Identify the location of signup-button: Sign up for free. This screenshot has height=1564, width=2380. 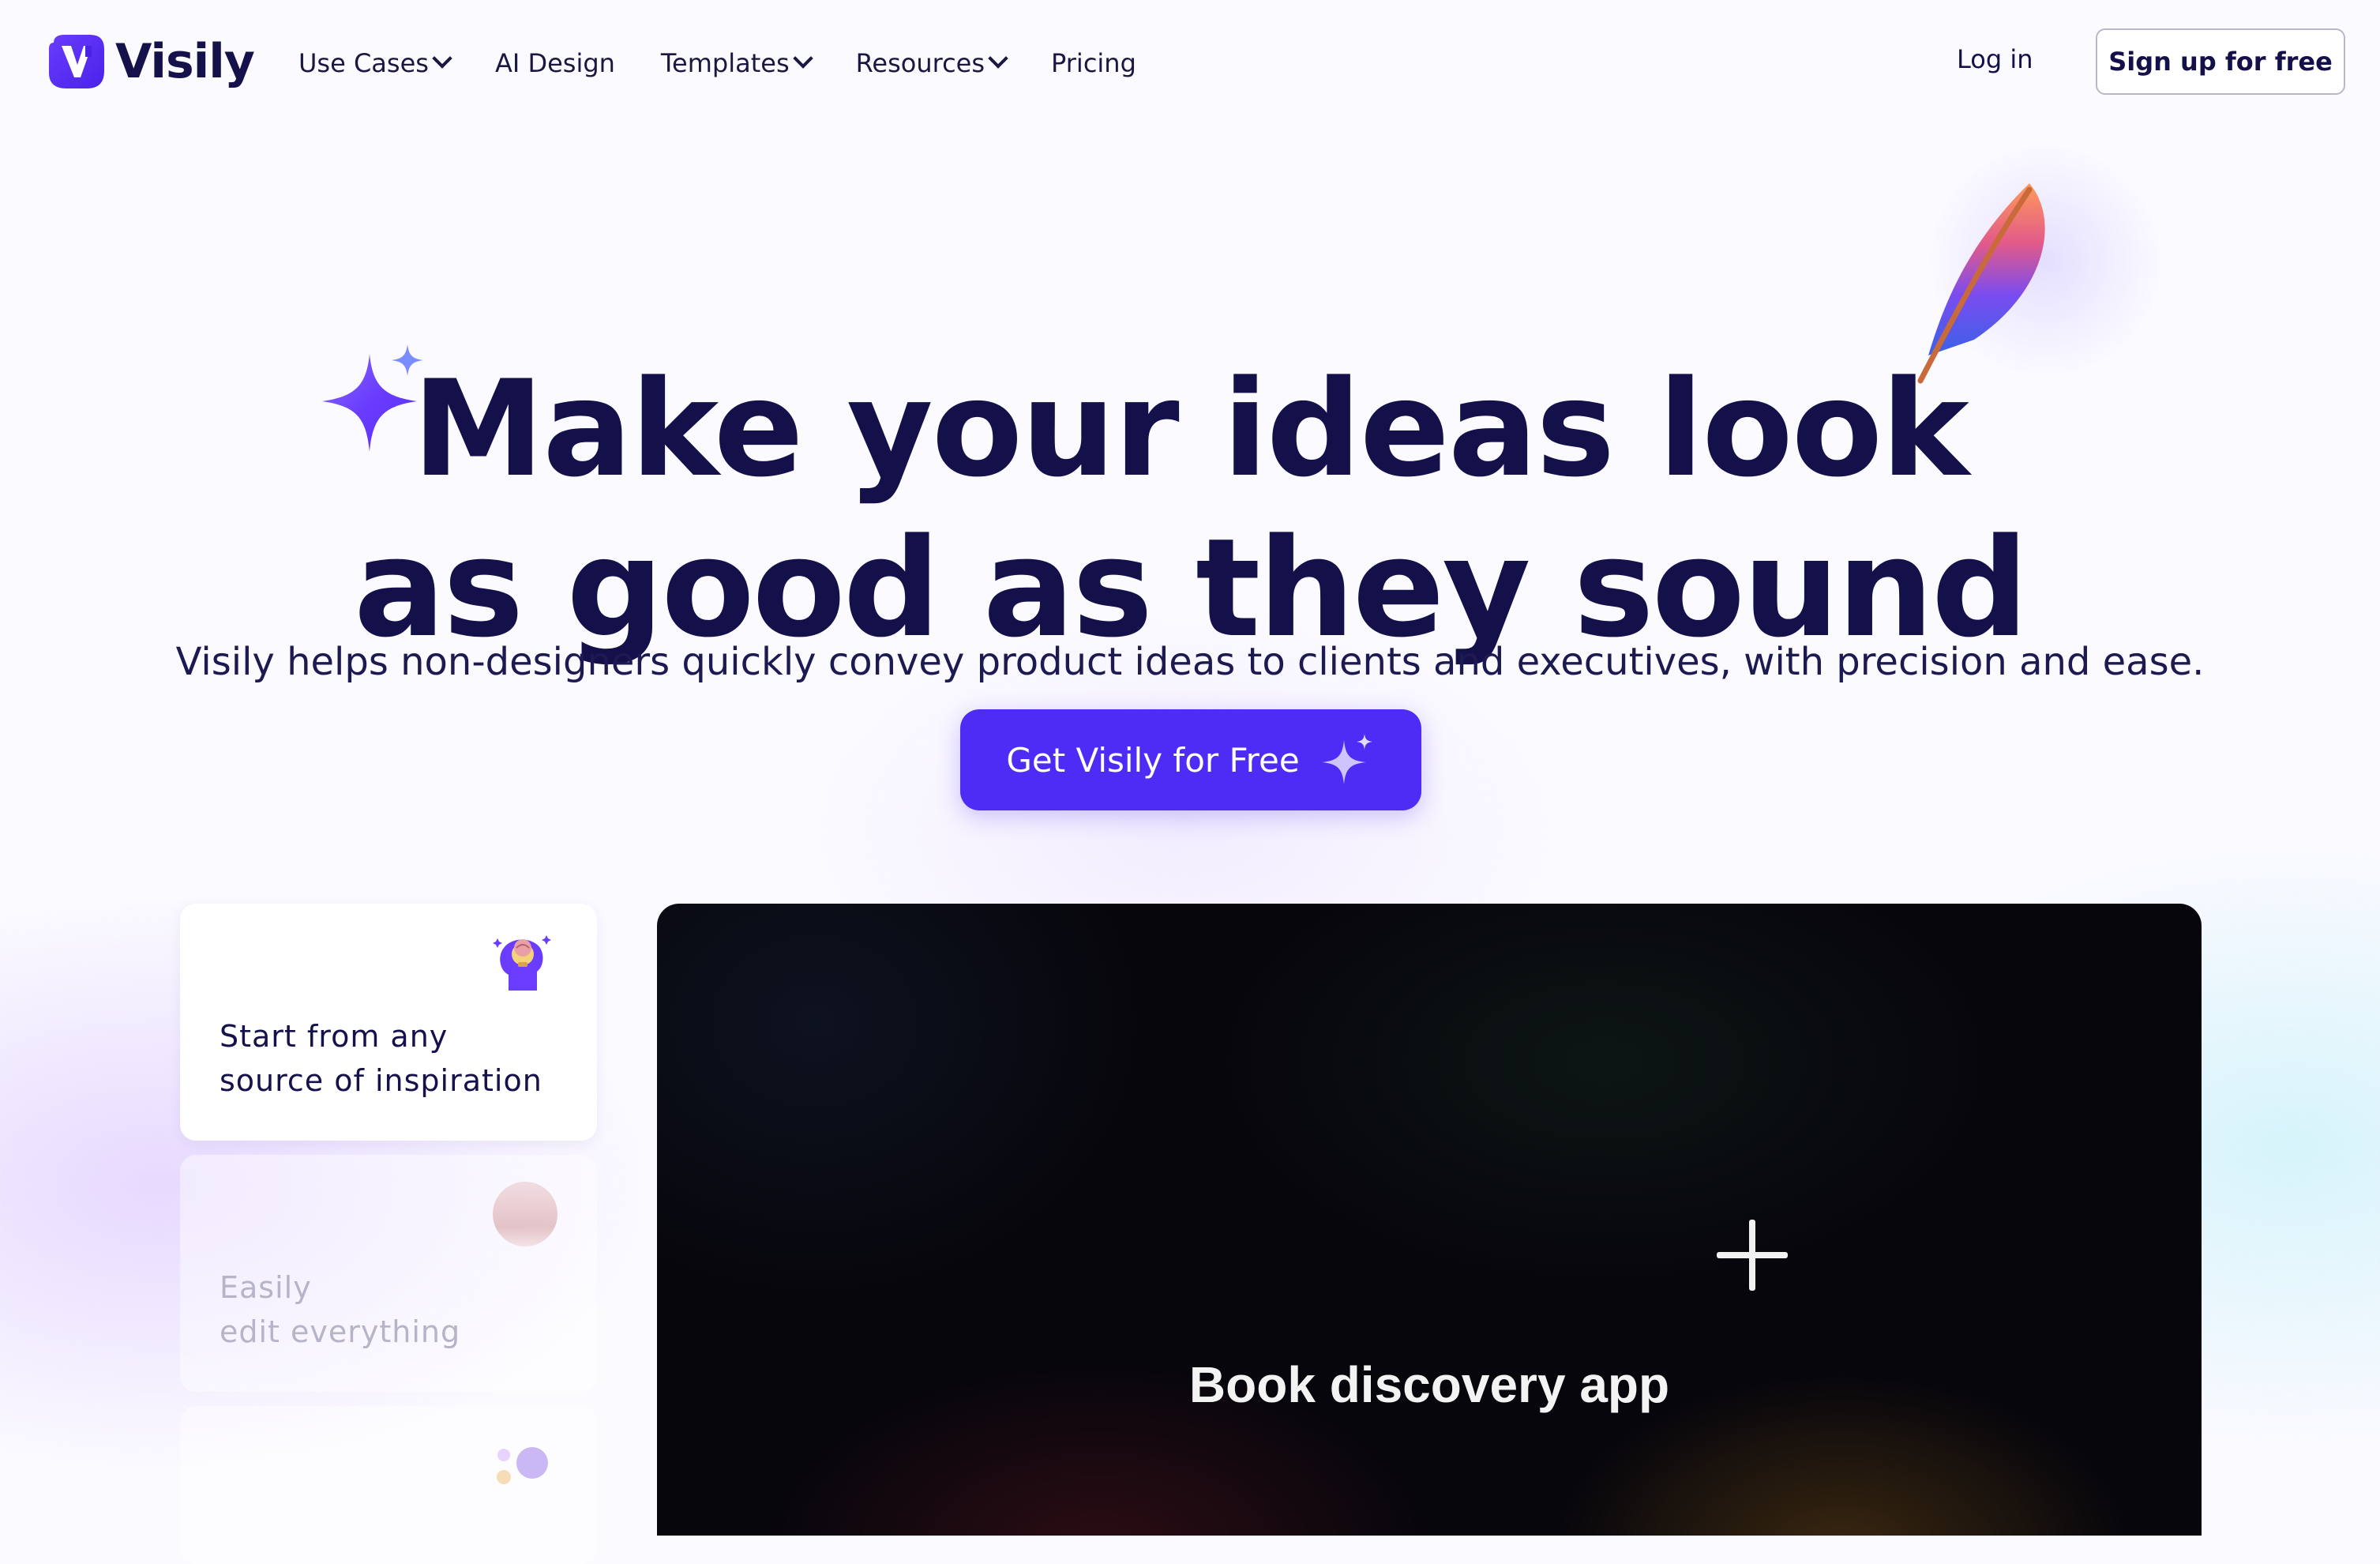
(2220, 61).